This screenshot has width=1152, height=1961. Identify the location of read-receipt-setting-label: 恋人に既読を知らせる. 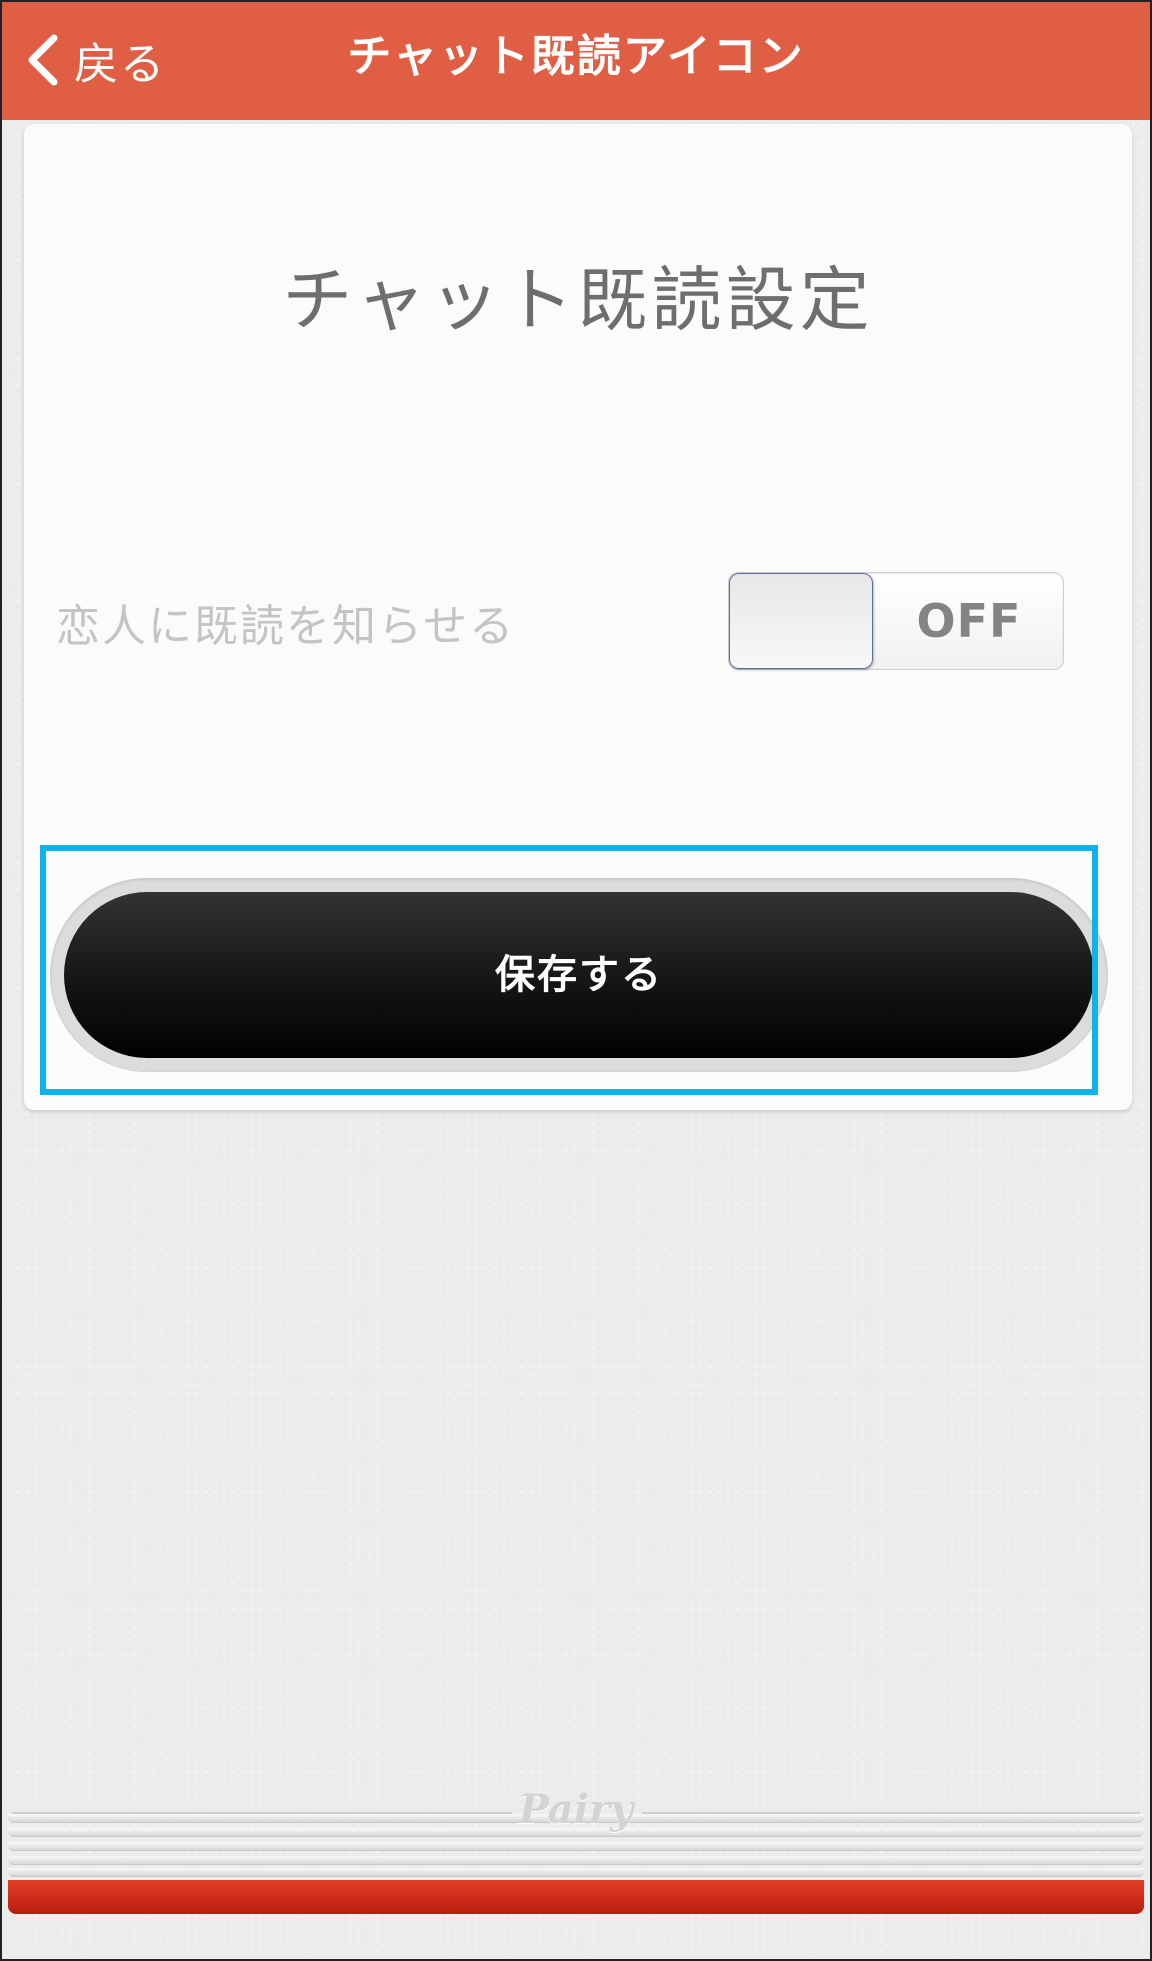
(286, 626).